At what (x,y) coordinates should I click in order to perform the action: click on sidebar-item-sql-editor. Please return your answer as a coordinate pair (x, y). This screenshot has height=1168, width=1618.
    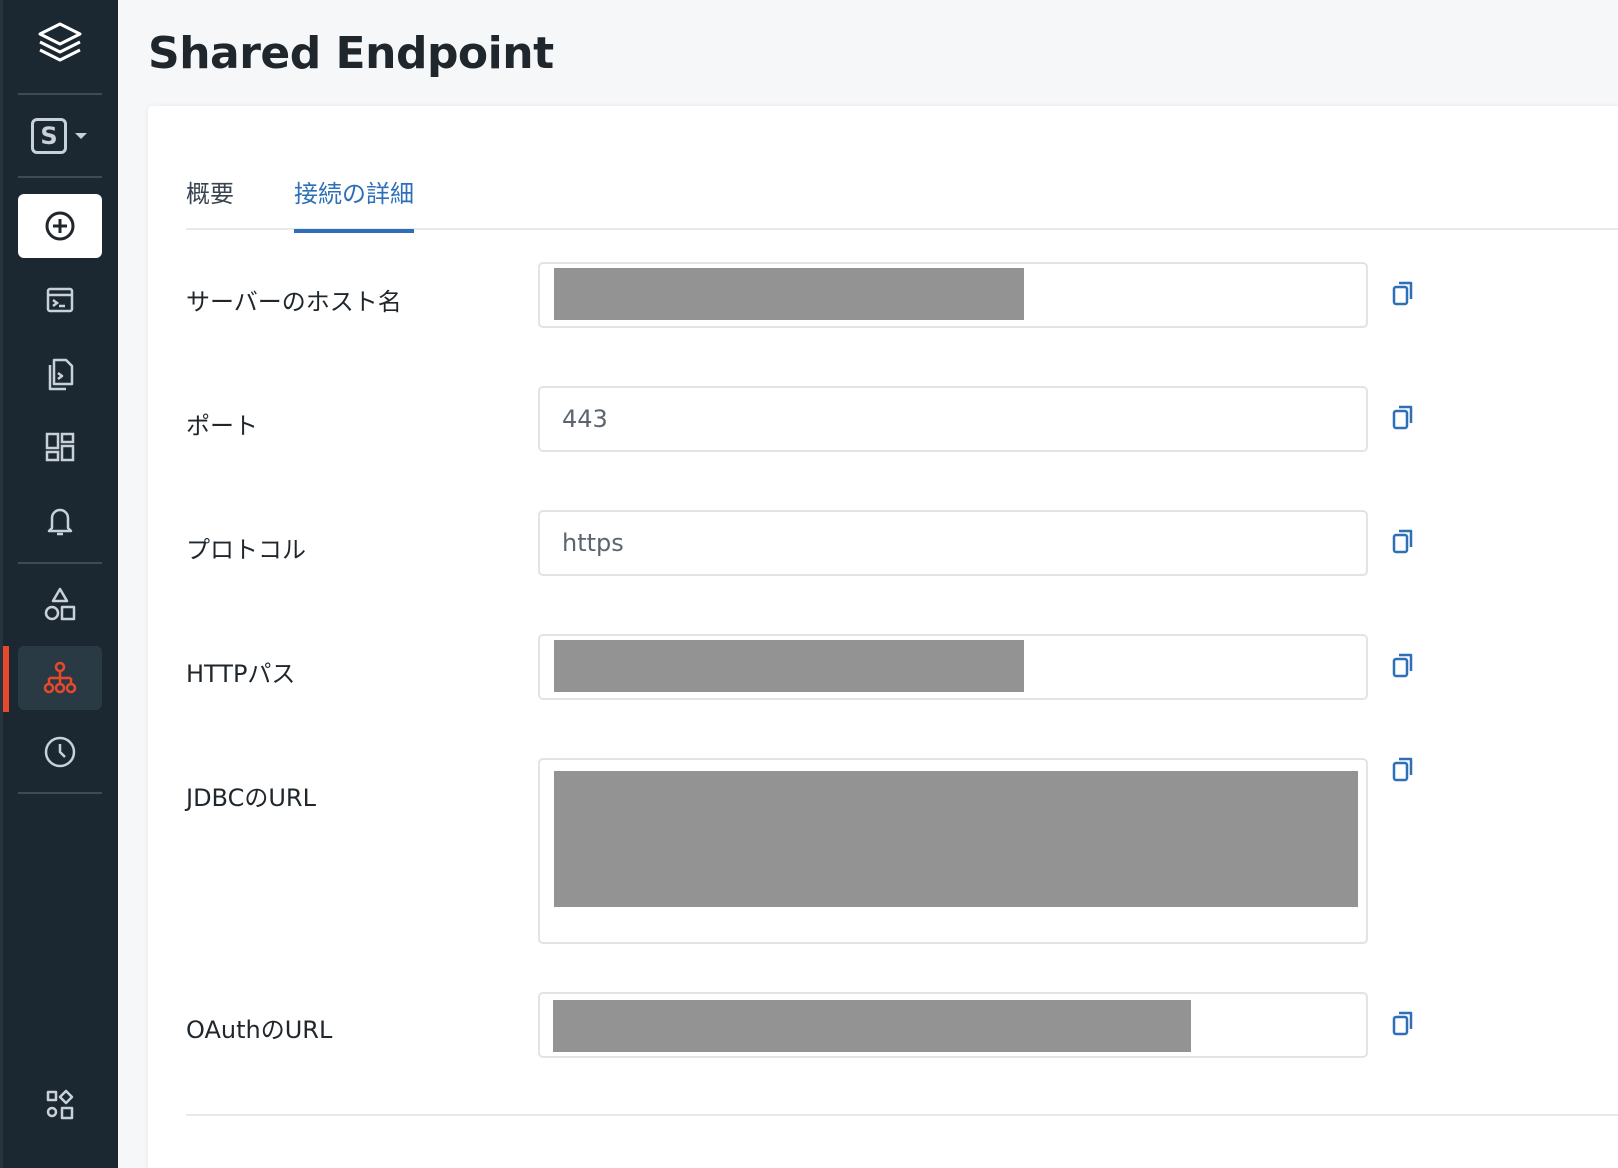
    Looking at the image, I should click on (60, 300).